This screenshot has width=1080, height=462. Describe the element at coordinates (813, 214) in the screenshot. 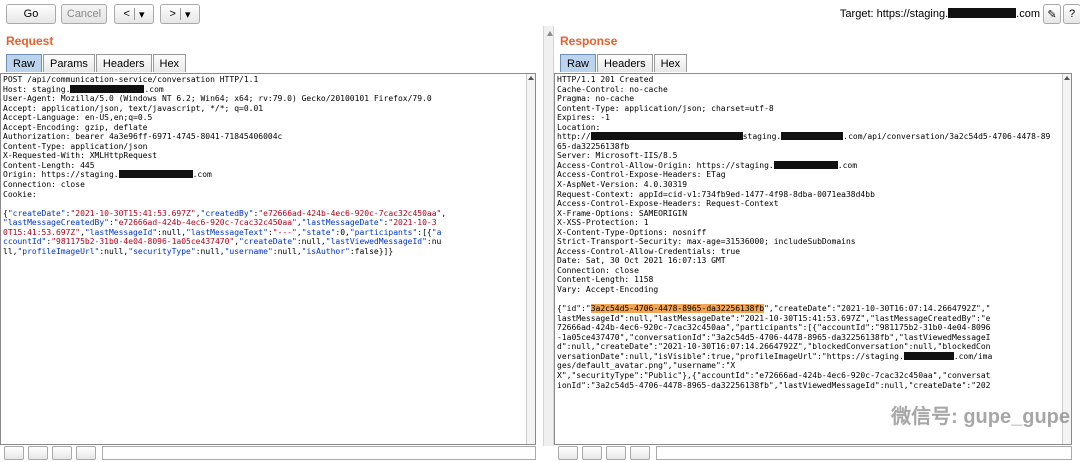

I see `code-line: X-Frame-Options: SAMEORIGIN` at that location.